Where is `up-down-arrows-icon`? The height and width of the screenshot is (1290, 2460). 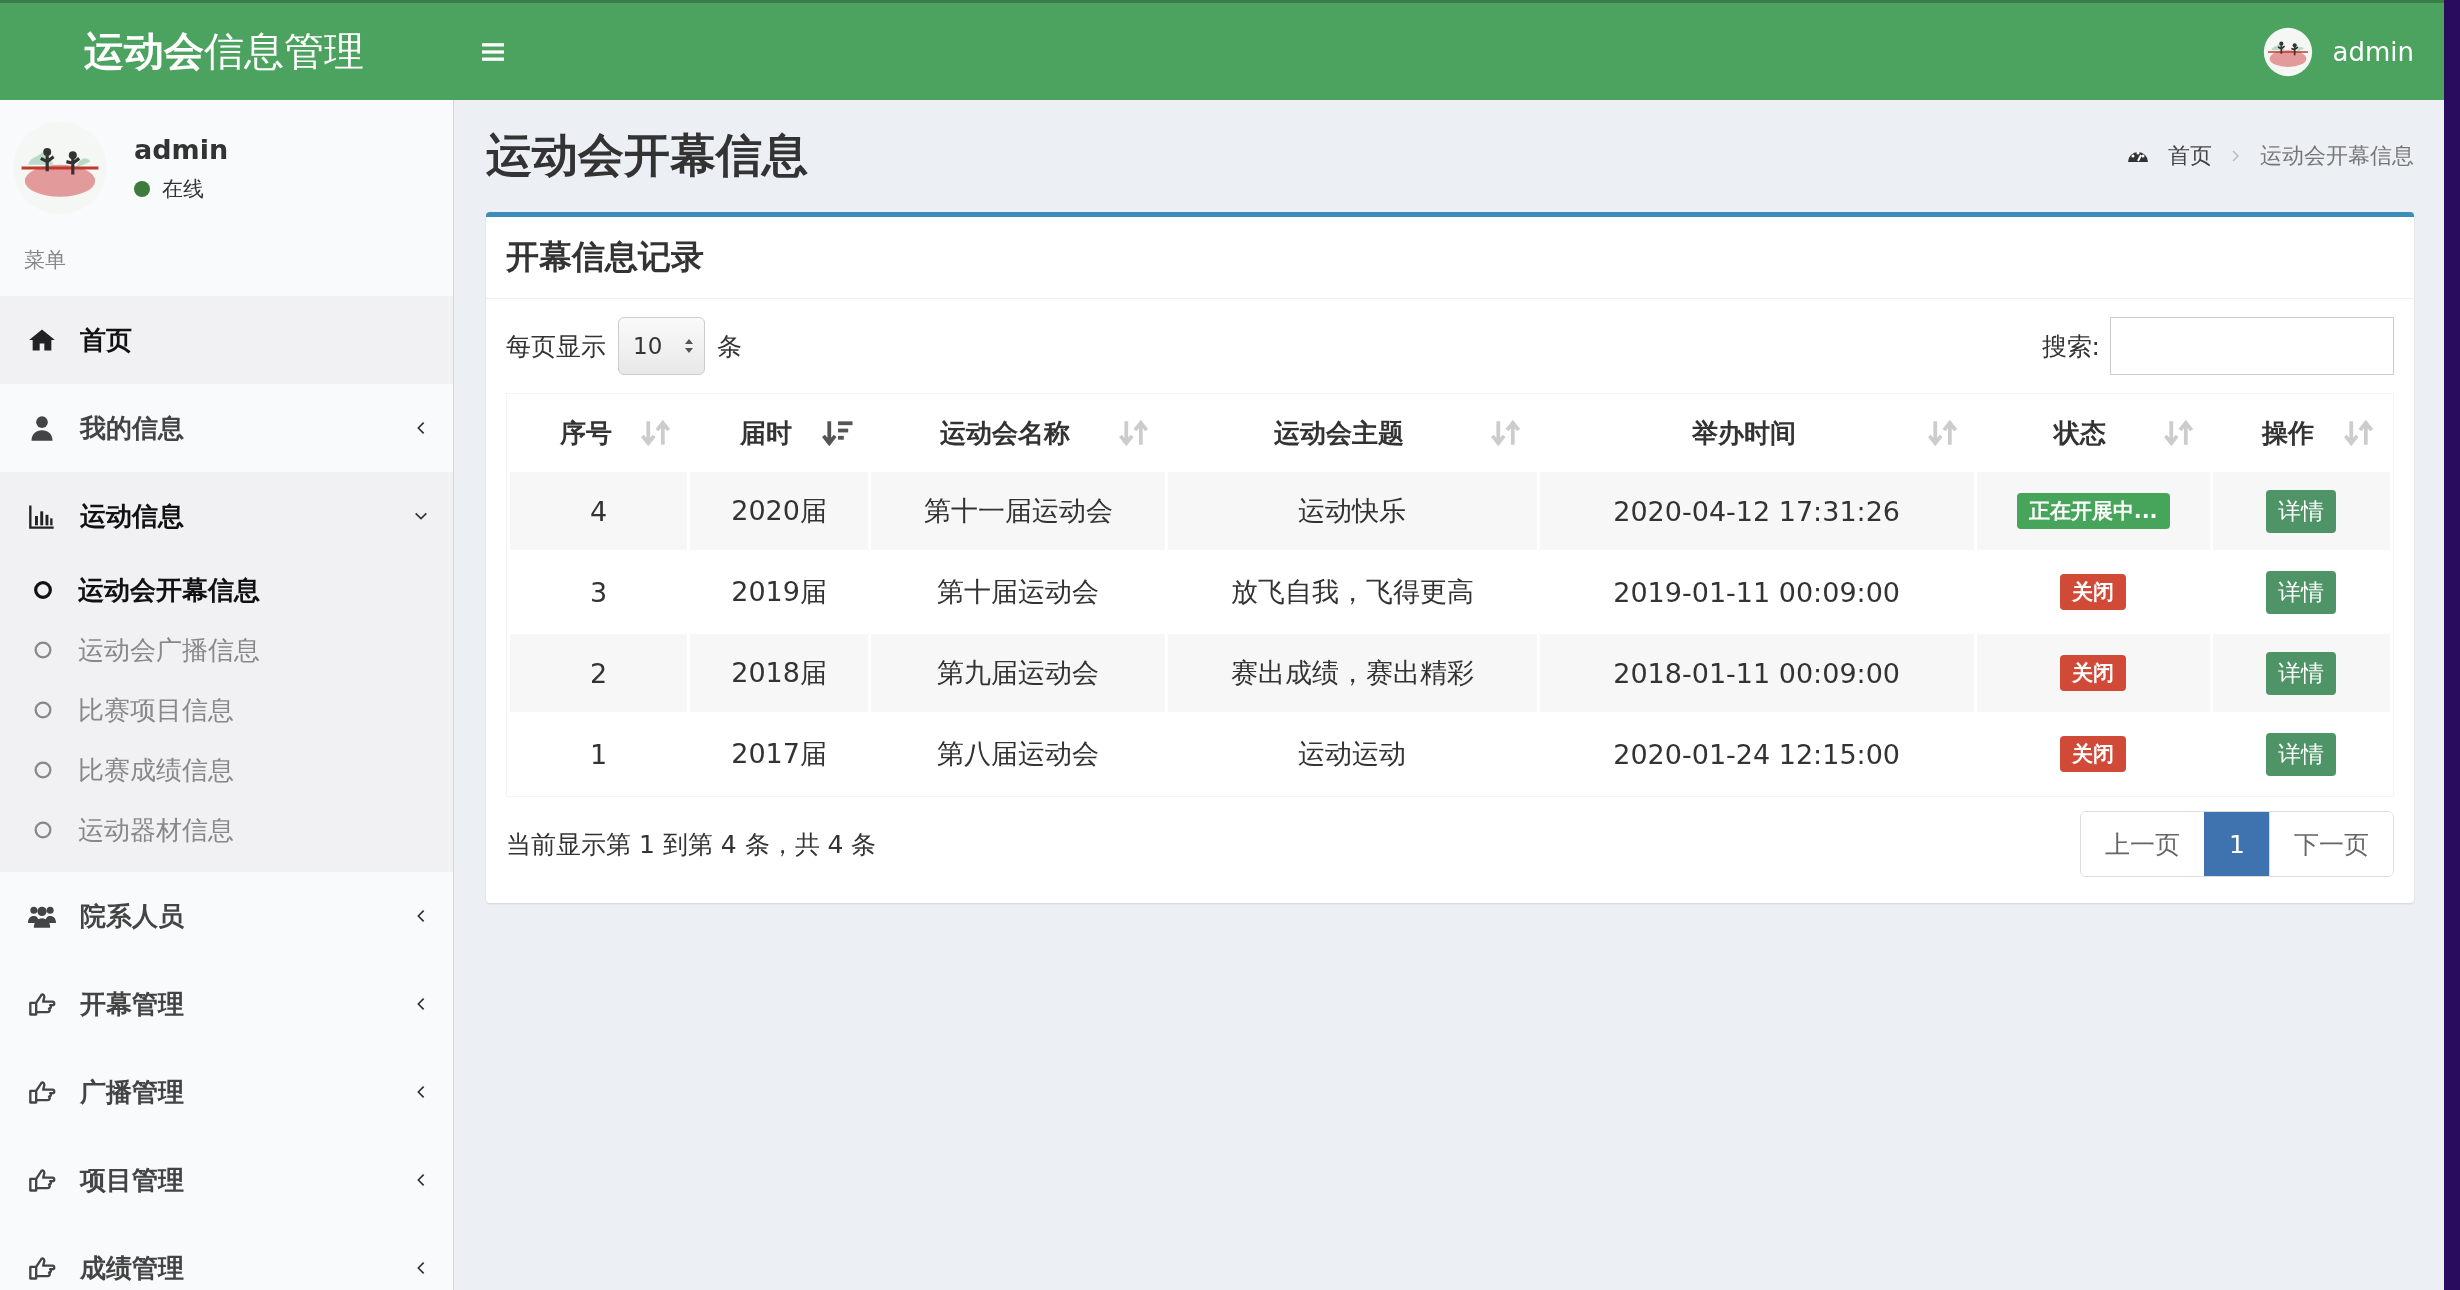 up-down-arrows-icon is located at coordinates (689, 346).